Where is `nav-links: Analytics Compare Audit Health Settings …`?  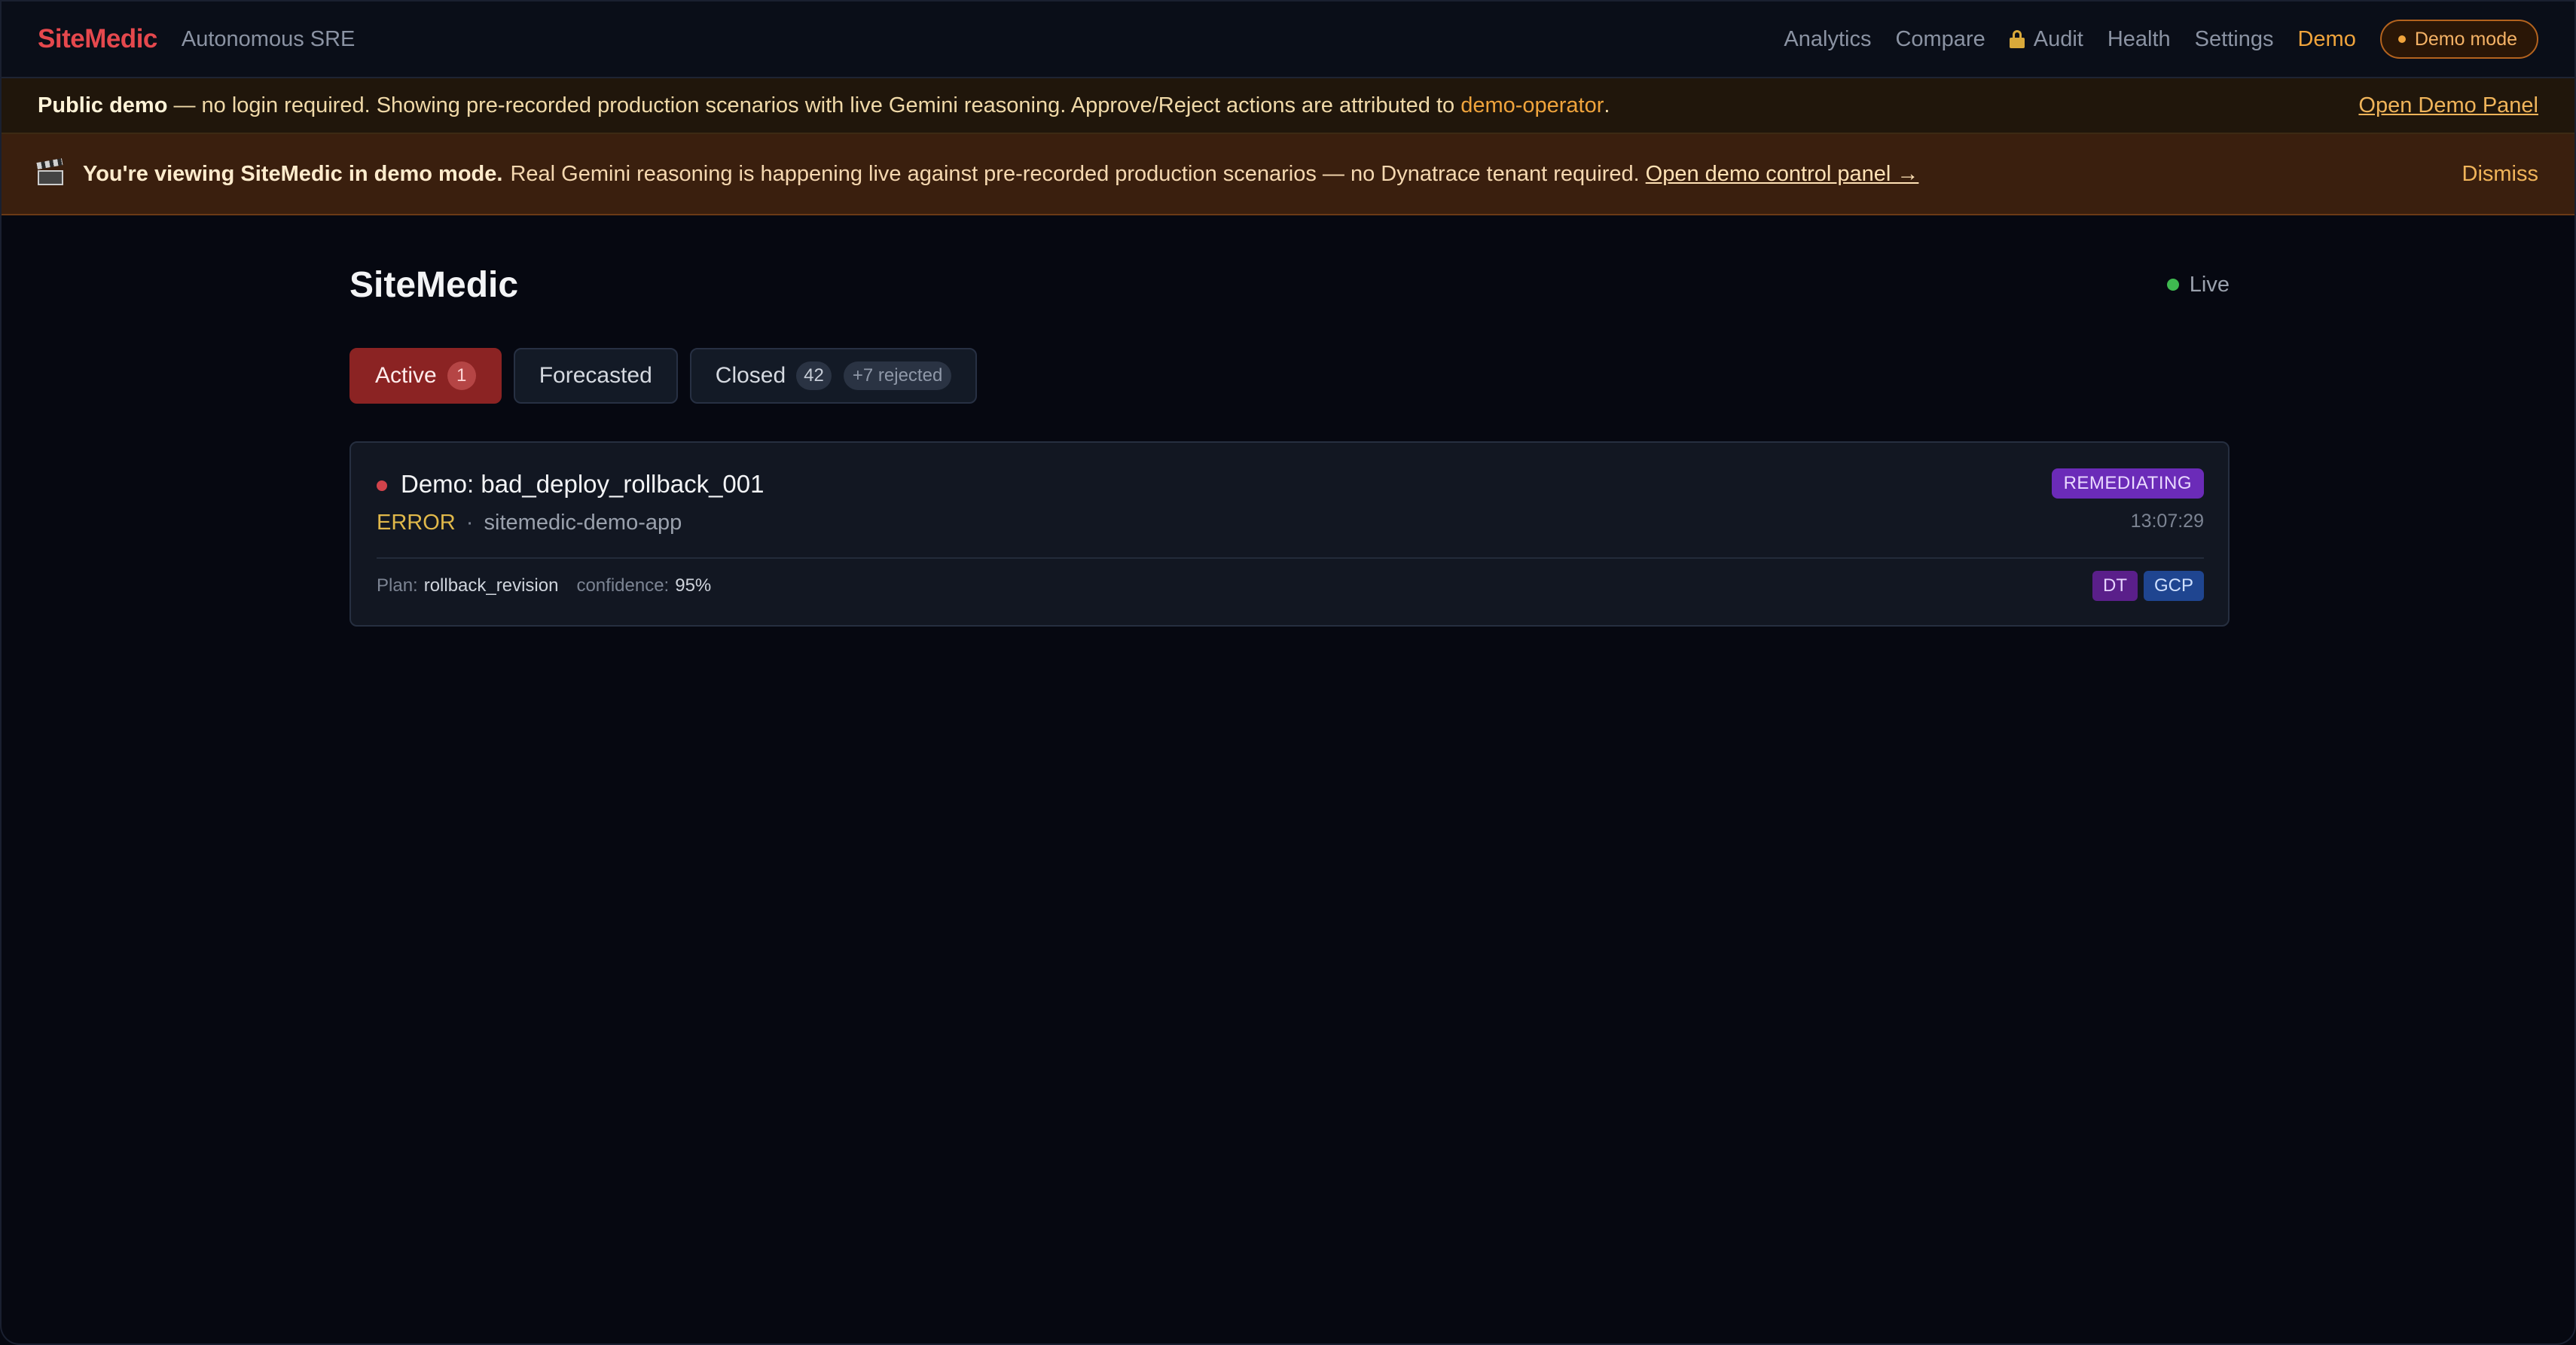
nav-links: Analytics Compare Audit Health Settings … is located at coordinates (2149, 39).